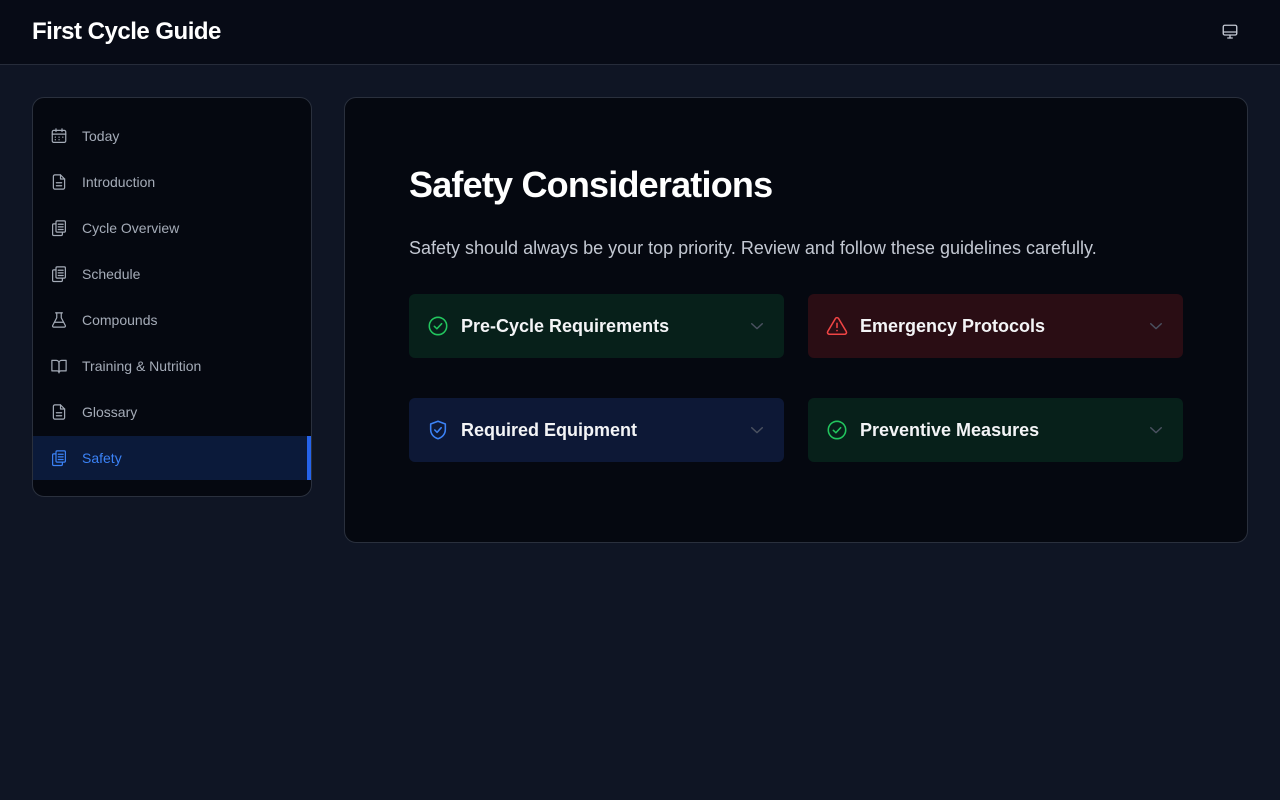 The image size is (1280, 800). Describe the element at coordinates (172, 274) in the screenshot. I see `sidebar-item-schedule: Schedule` at that location.